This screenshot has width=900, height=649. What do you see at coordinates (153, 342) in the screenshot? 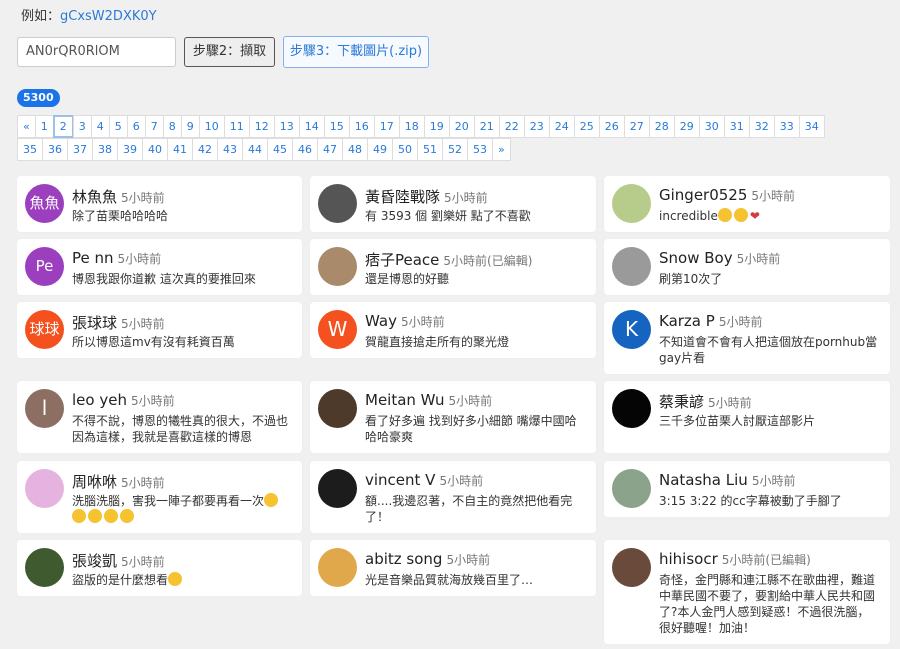
I see `comment-text-content: 所以博恩這mv有沒有耗資百萬` at bounding box center [153, 342].